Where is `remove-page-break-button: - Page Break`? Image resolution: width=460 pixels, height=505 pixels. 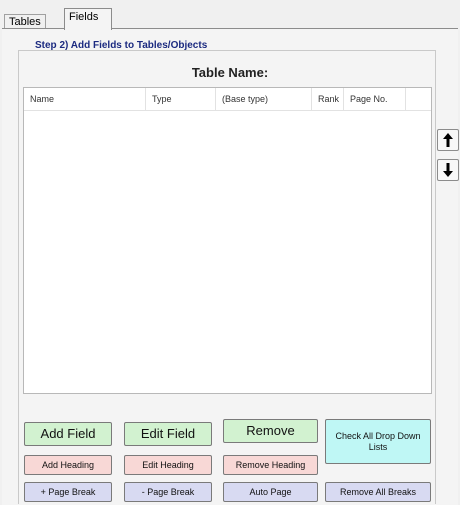
remove-page-break-button: - Page Break is located at coordinates (168, 492).